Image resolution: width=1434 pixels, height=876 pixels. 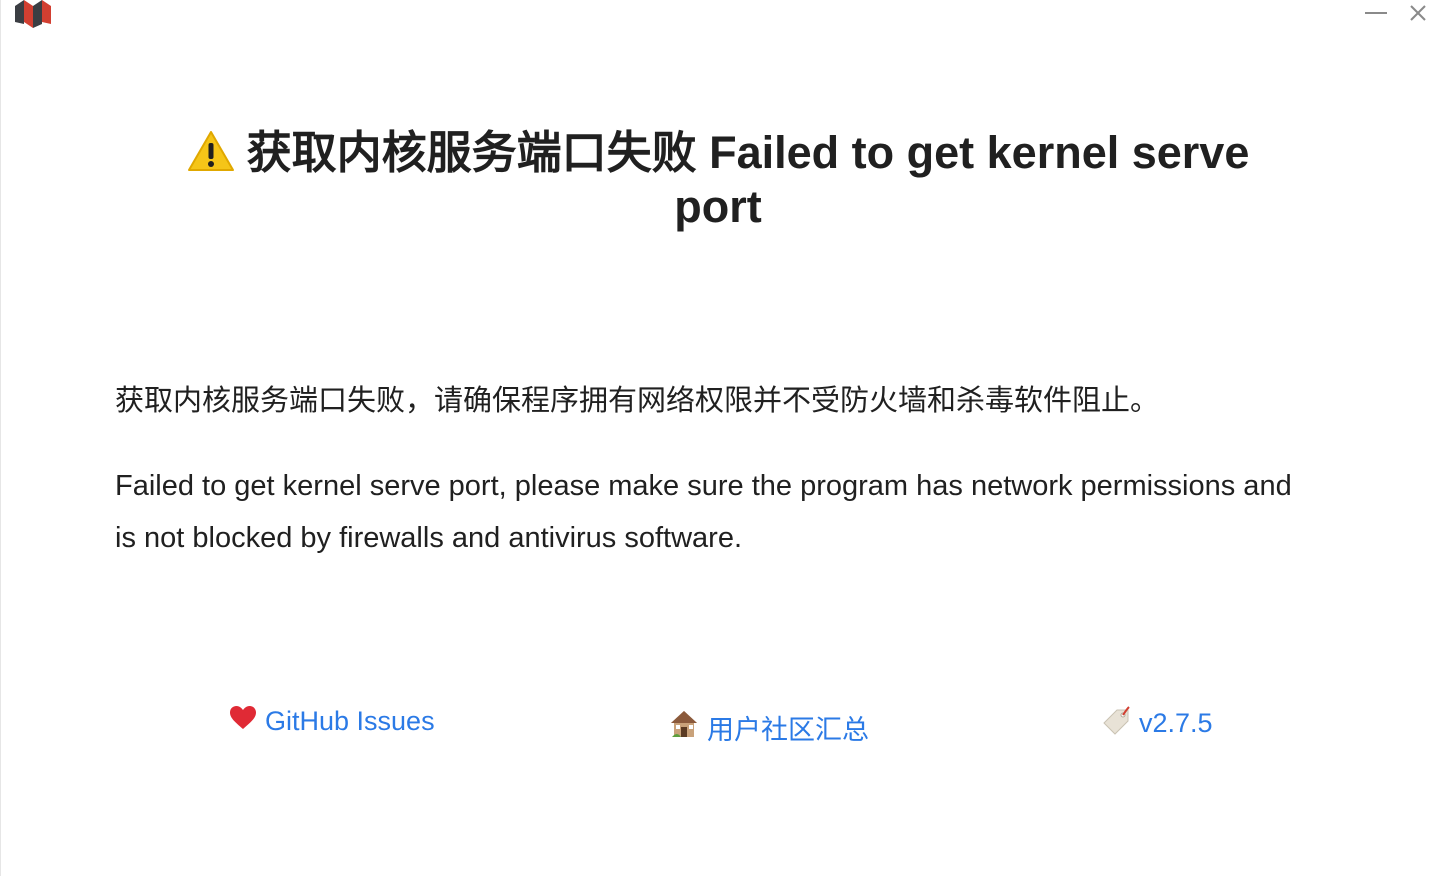 I want to click on version-link: v2.7.5, so click(x=1157, y=723).